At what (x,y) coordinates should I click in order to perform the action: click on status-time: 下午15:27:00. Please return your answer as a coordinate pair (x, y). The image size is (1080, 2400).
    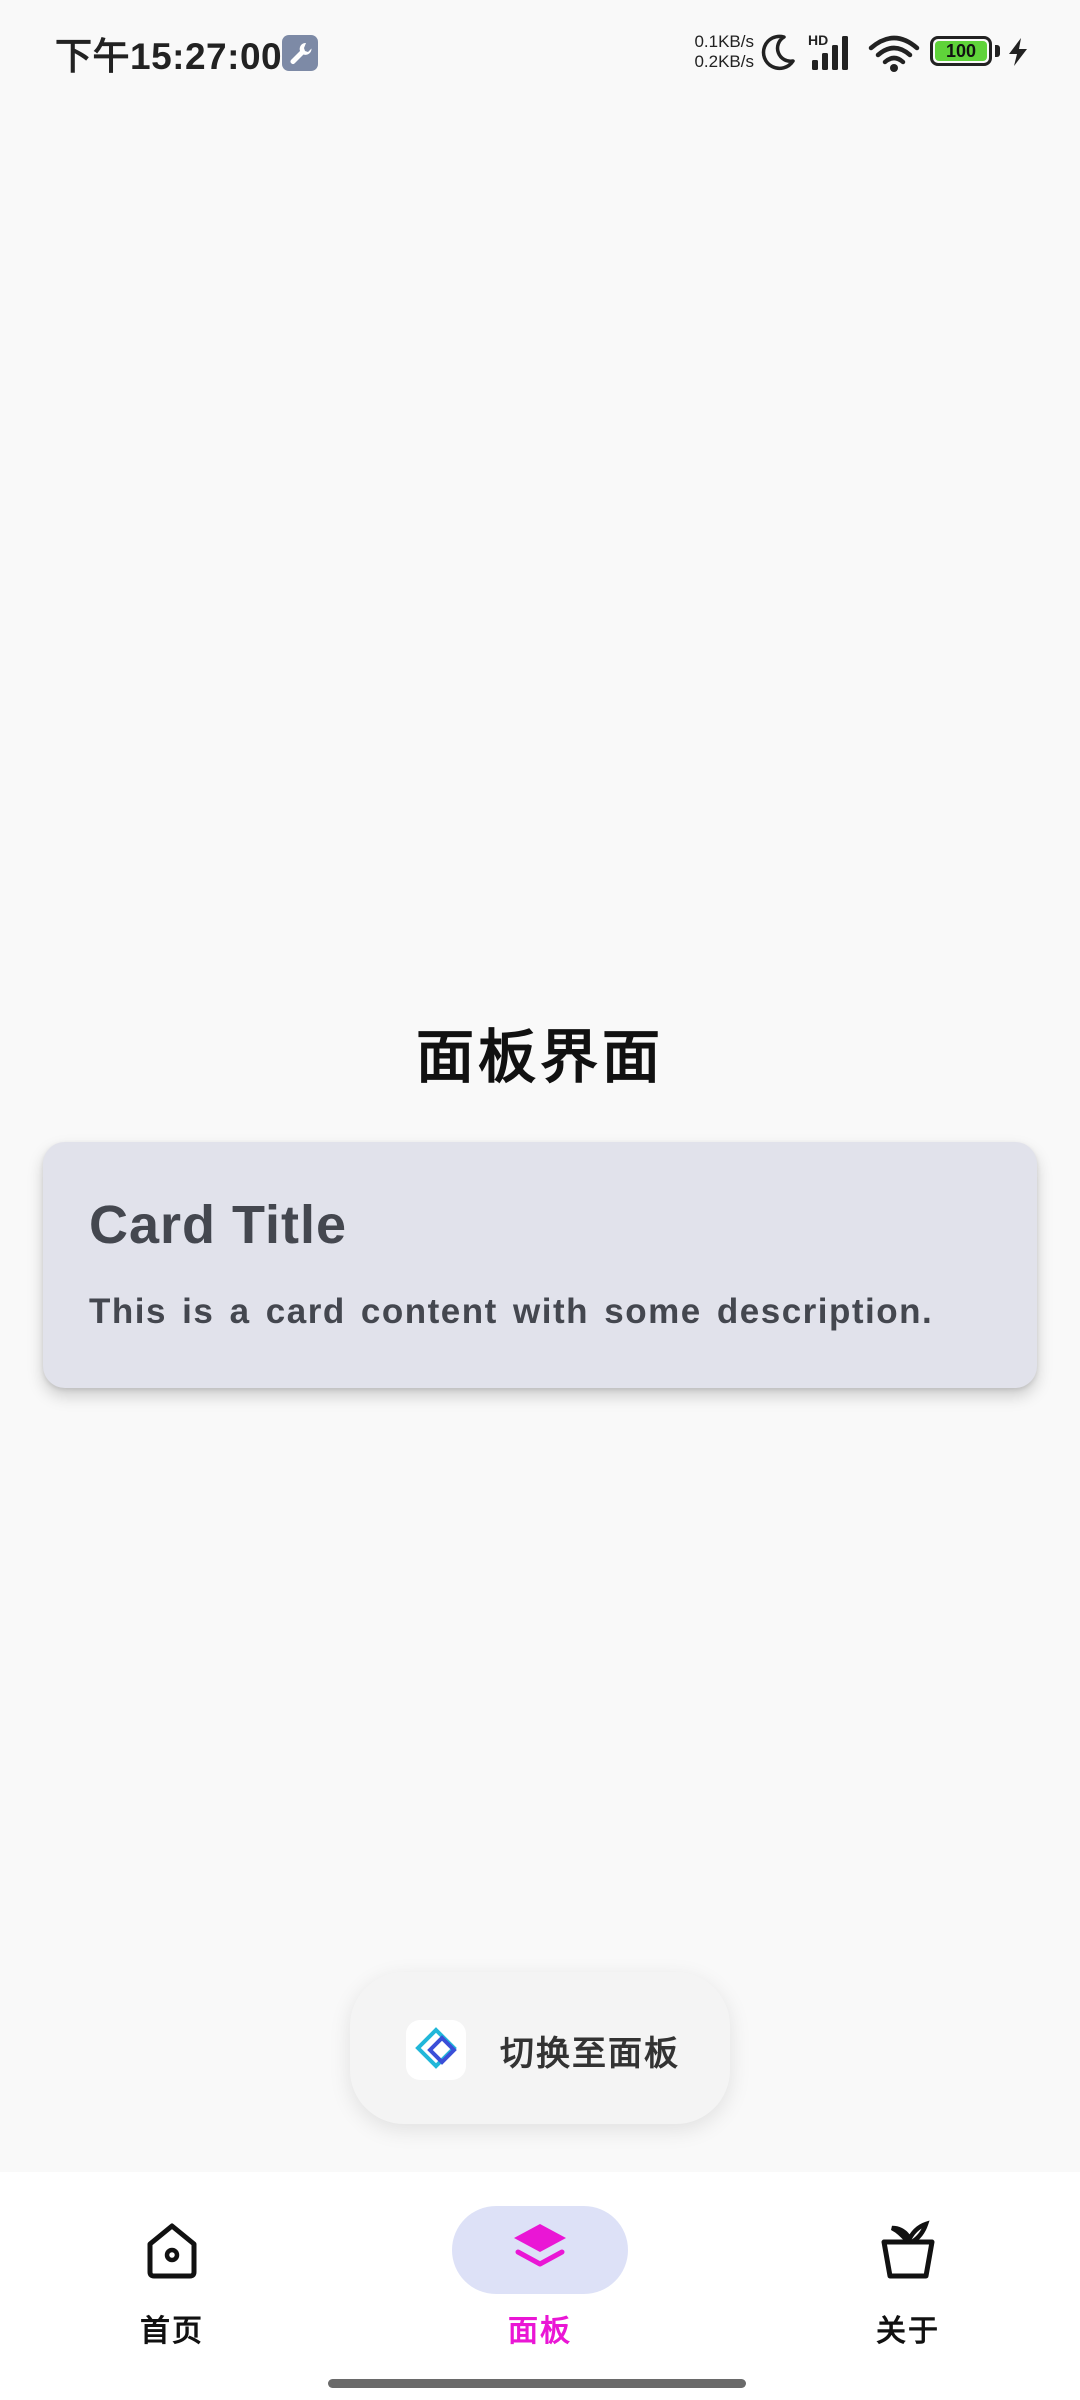
    Looking at the image, I should click on (169, 56).